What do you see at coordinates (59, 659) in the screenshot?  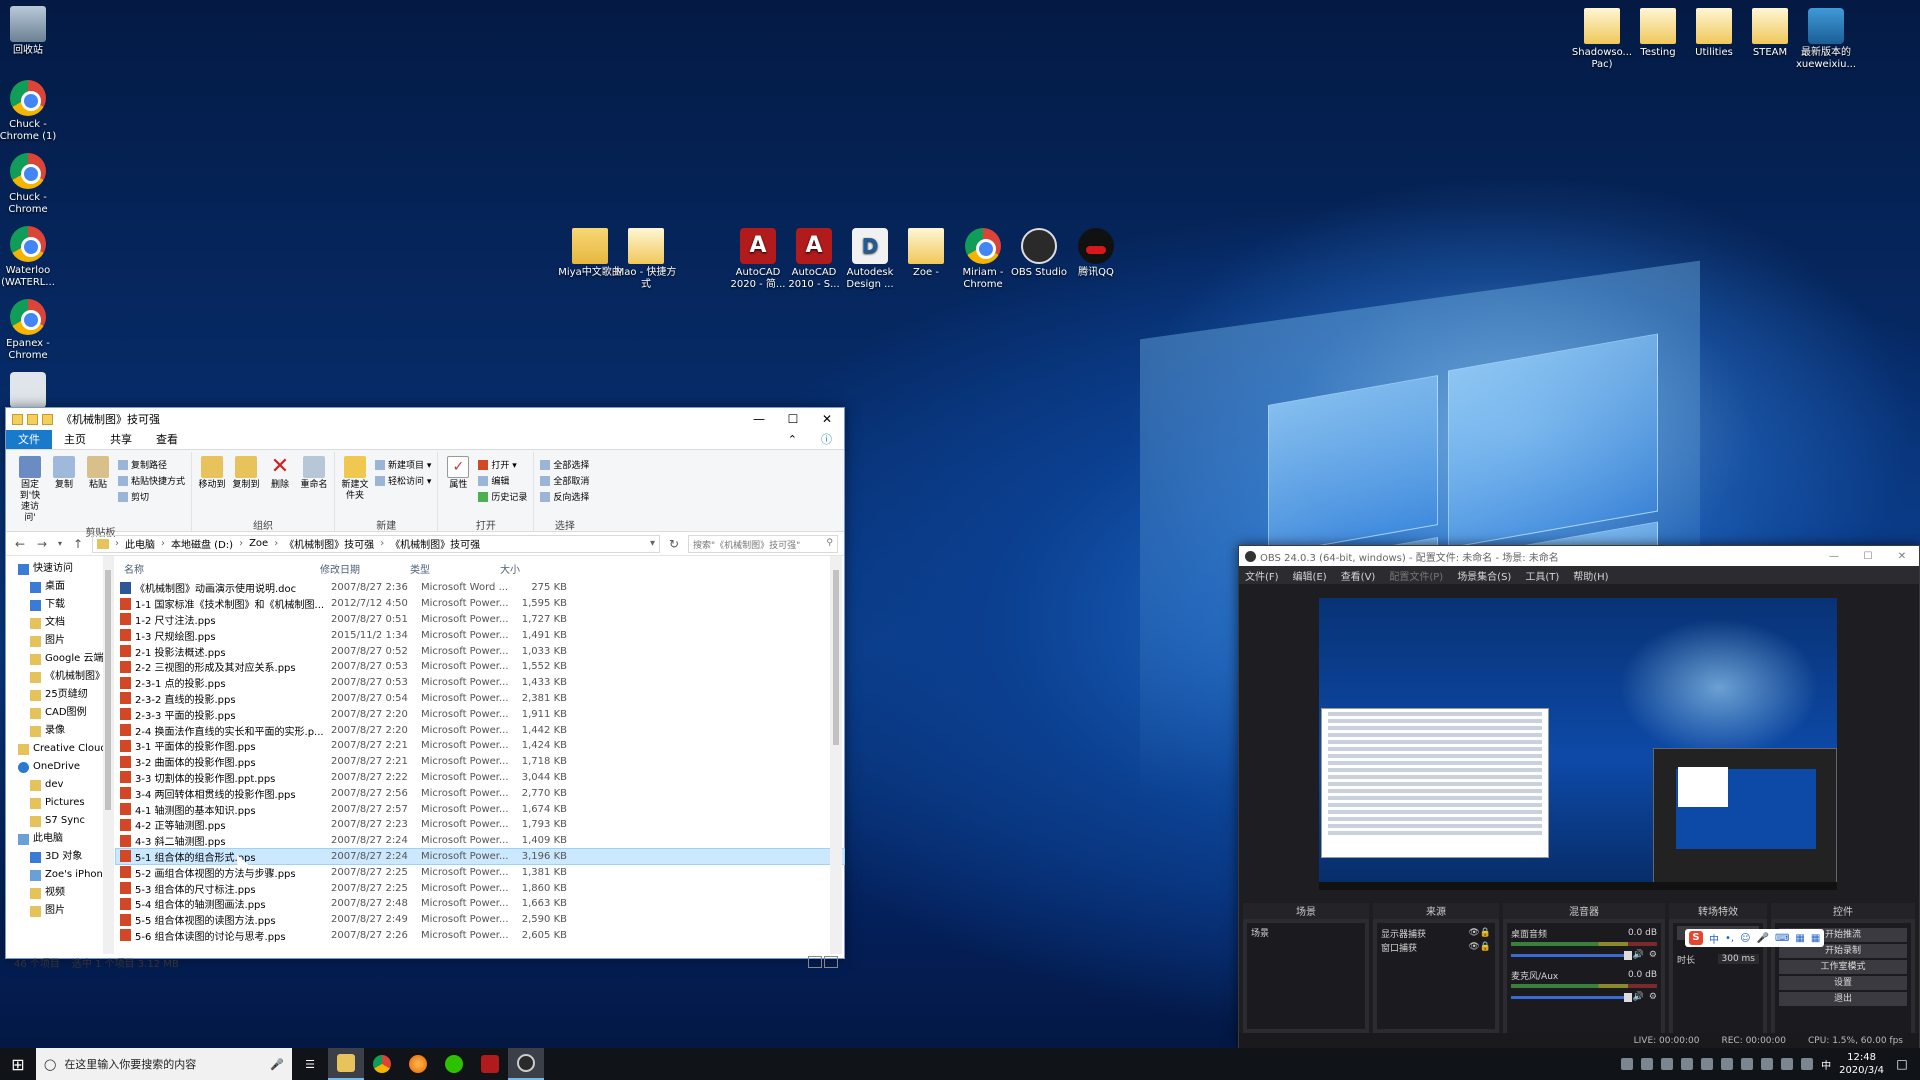 I see `nav-item: Google 云端` at bounding box center [59, 659].